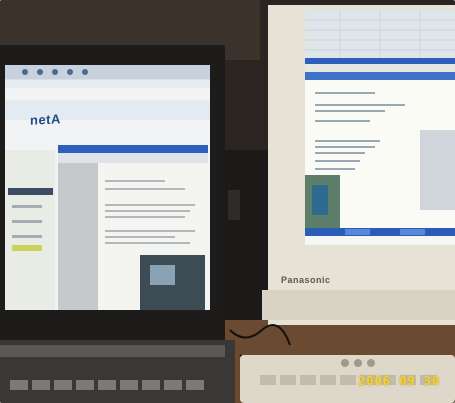 This screenshot has width=455, height=403. Describe the element at coordinates (399, 381) in the screenshot. I see `date-stamp: 2006 09 30` at that location.